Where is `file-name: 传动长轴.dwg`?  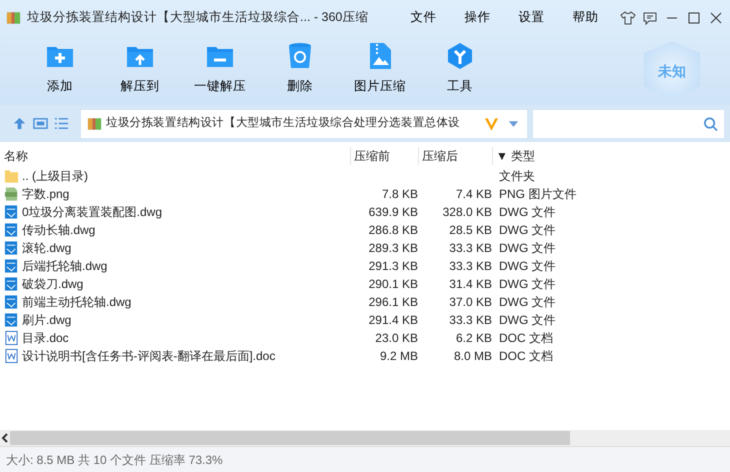
file-name: 传动长轴.dwg is located at coordinates (59, 230).